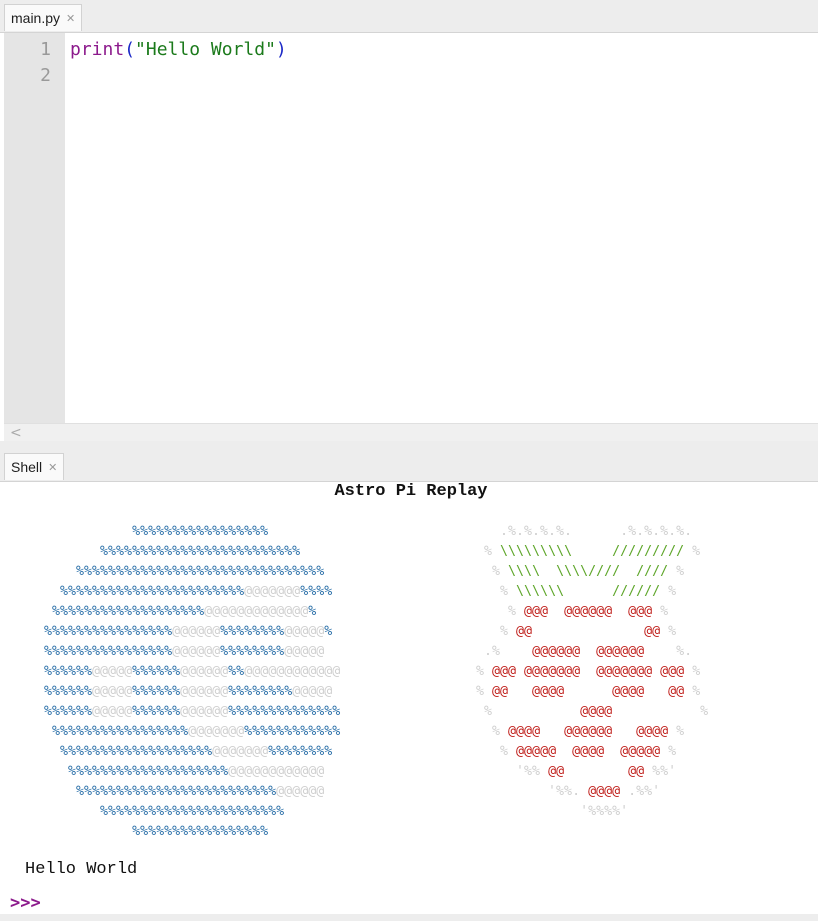 The image size is (818, 921). I want to click on code-token-paren: (, so click(130, 49).